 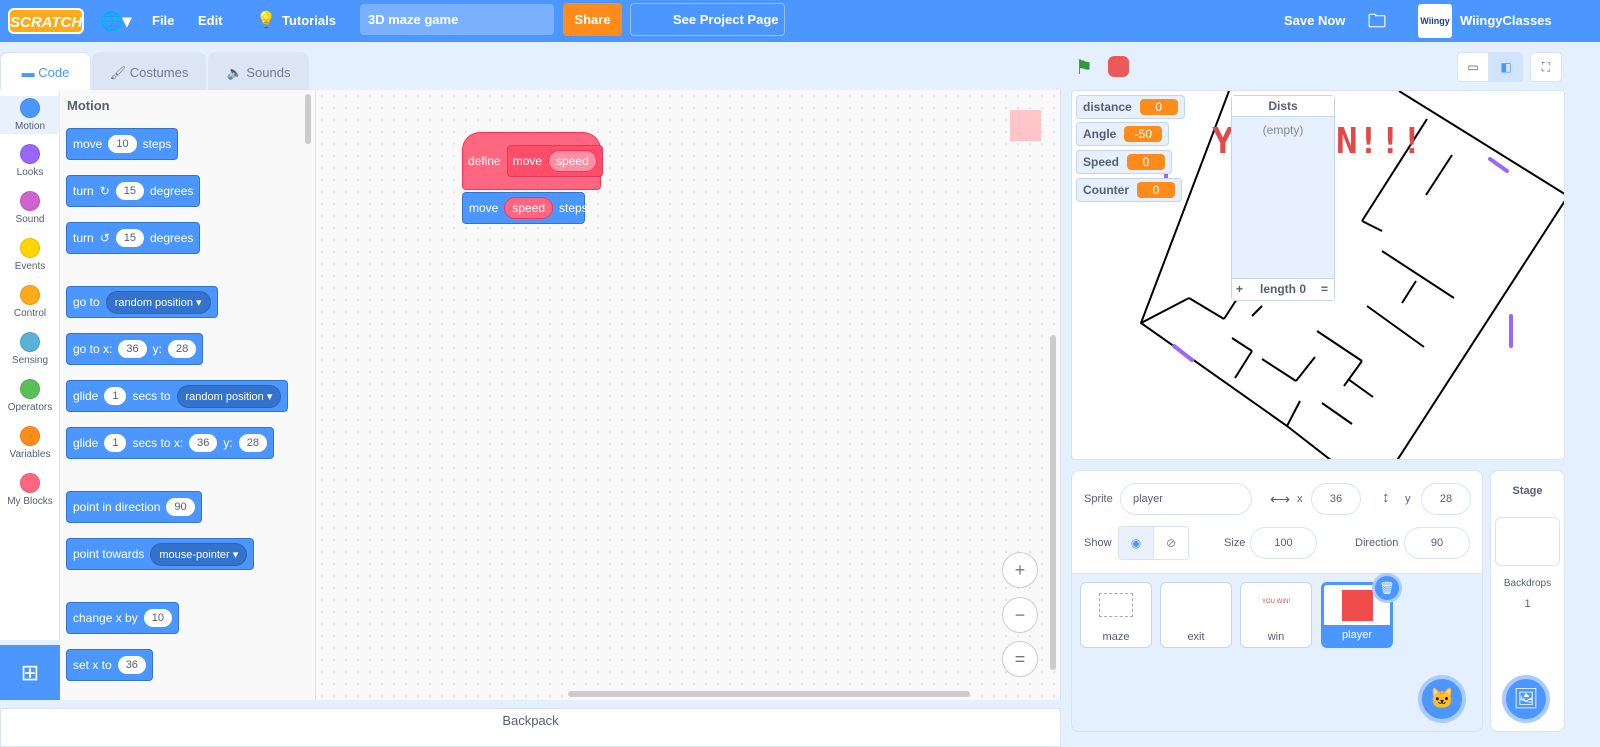 What do you see at coordinates (109, 665) in the screenshot?
I see `block-set-x: set x to 36` at bounding box center [109, 665].